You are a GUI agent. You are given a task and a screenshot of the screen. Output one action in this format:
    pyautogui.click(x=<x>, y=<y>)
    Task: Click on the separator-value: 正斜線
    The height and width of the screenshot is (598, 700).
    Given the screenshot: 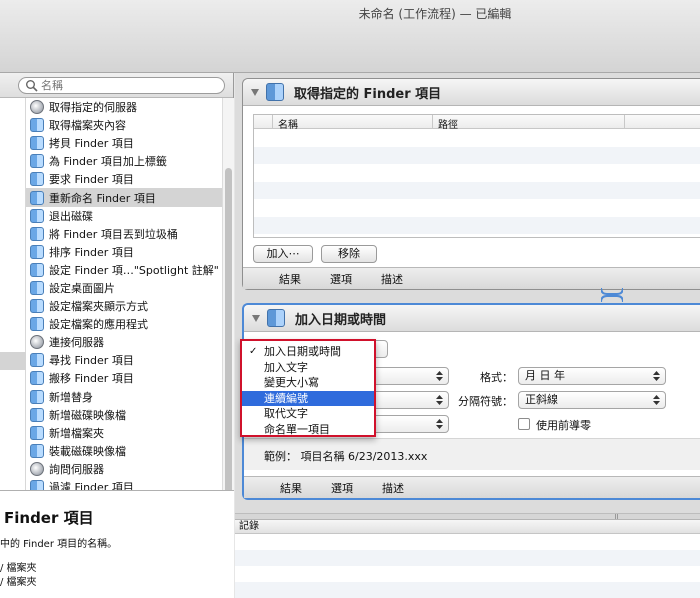 What is the action you would take?
    pyautogui.click(x=541, y=399)
    